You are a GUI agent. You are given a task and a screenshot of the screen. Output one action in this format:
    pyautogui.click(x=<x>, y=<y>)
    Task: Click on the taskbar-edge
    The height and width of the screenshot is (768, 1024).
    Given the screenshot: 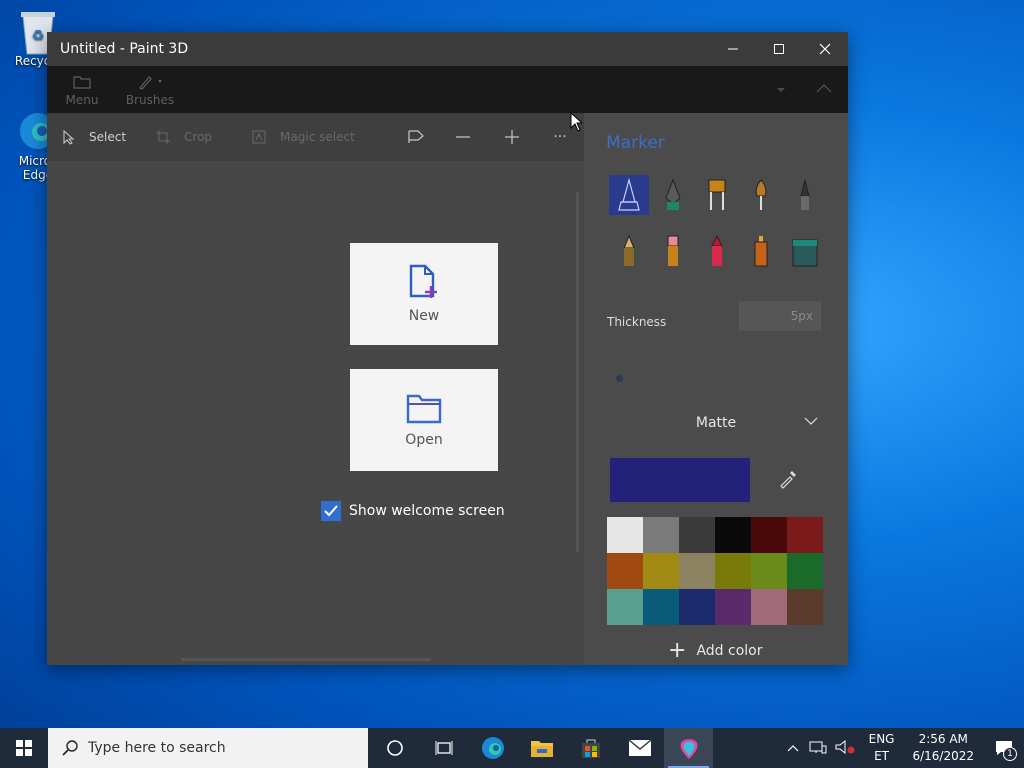 What is the action you would take?
    pyautogui.click(x=492, y=748)
    